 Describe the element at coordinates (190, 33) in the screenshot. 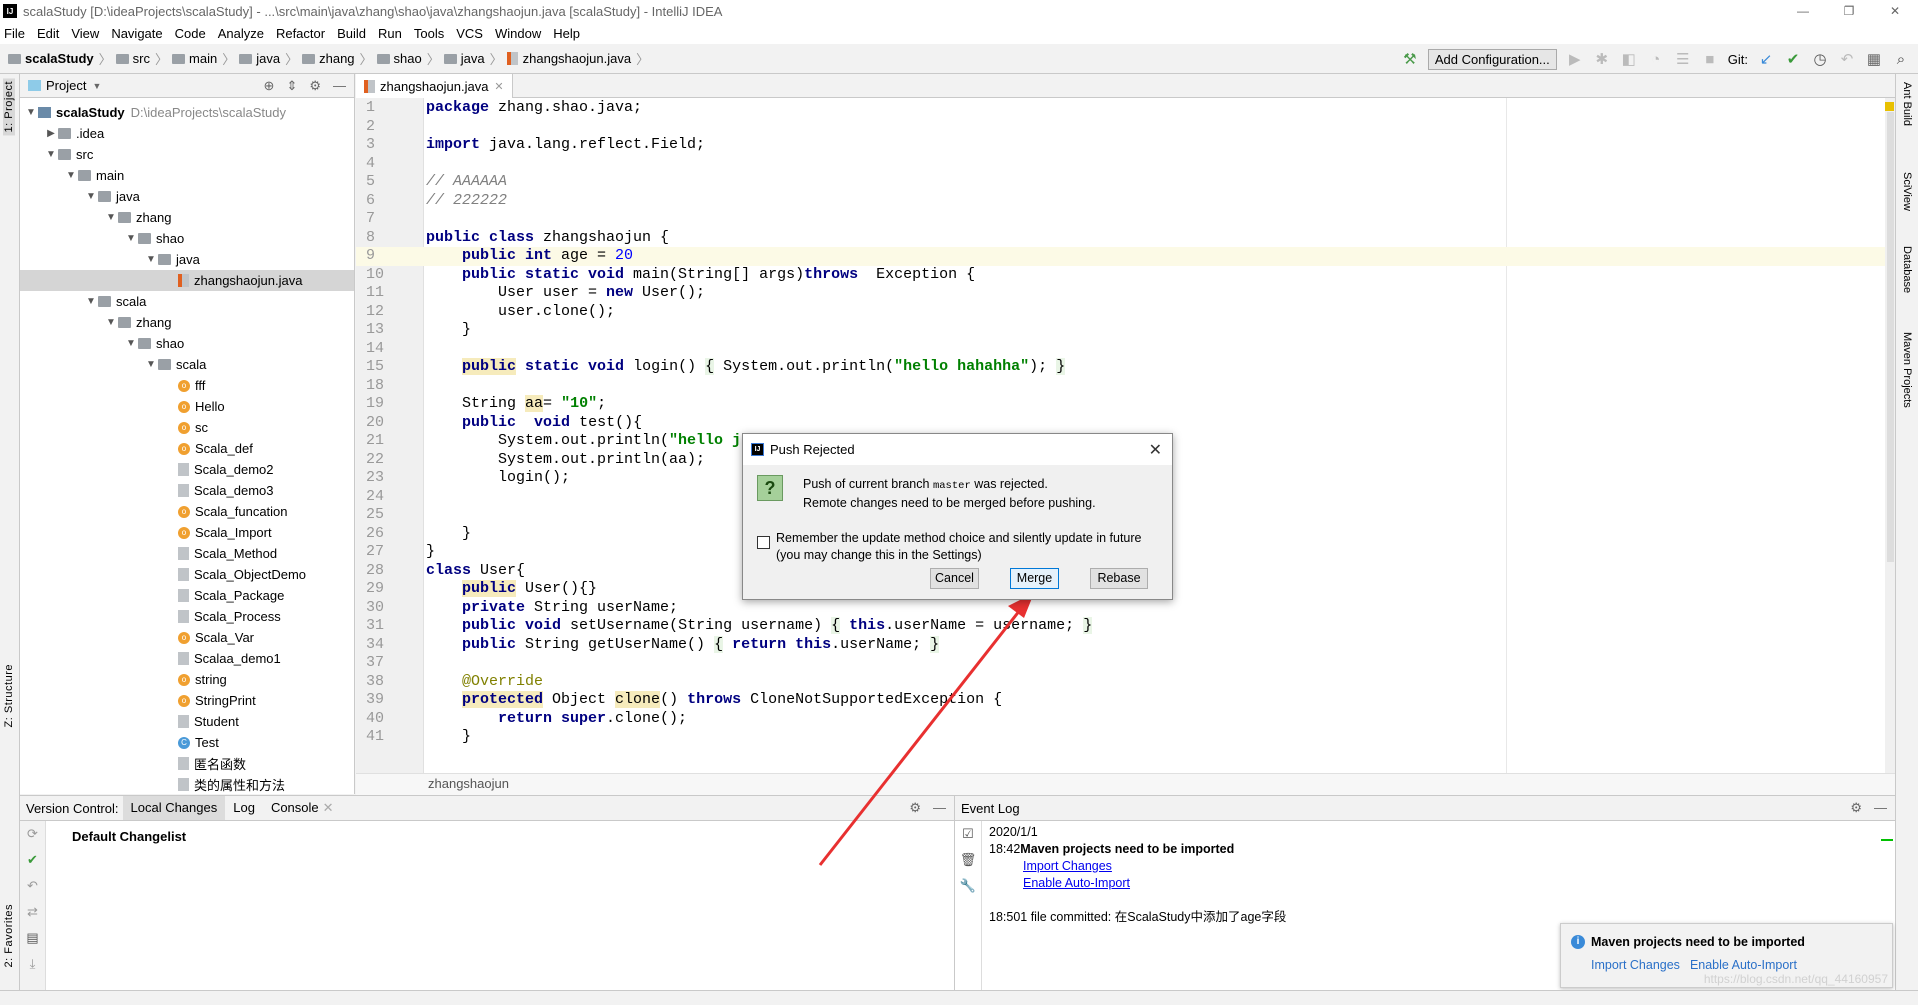

I see `menu-code: Code` at that location.